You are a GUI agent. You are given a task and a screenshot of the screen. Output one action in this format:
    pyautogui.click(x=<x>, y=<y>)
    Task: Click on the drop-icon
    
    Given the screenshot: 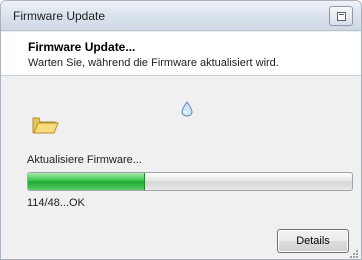 What is the action you would take?
    pyautogui.click(x=187, y=109)
    